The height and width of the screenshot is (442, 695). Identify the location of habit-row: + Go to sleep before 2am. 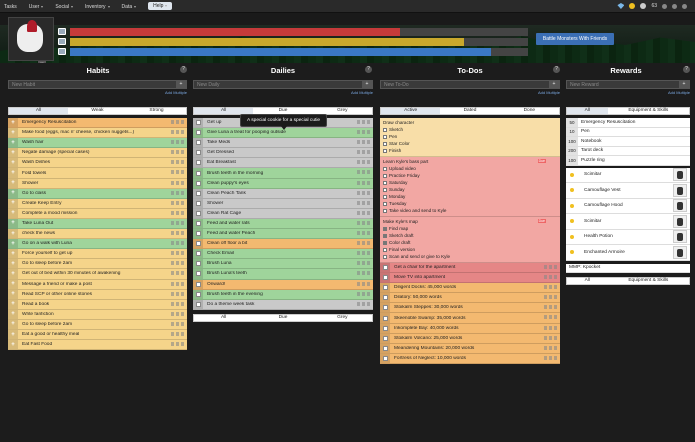
(97, 324).